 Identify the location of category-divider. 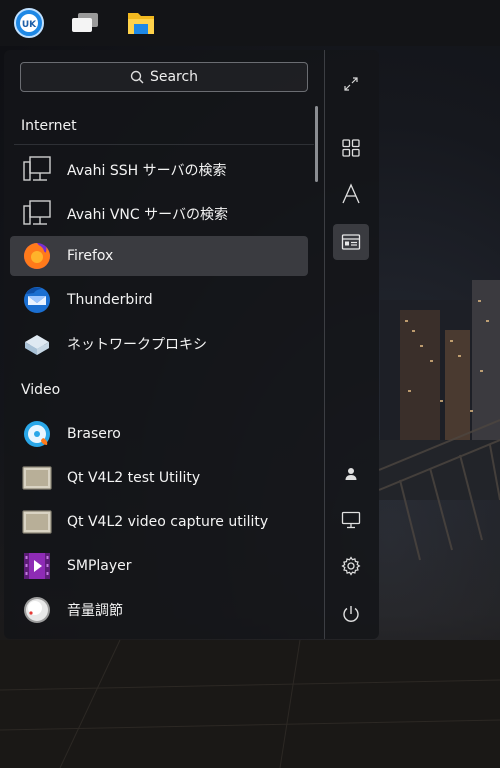
(164, 144).